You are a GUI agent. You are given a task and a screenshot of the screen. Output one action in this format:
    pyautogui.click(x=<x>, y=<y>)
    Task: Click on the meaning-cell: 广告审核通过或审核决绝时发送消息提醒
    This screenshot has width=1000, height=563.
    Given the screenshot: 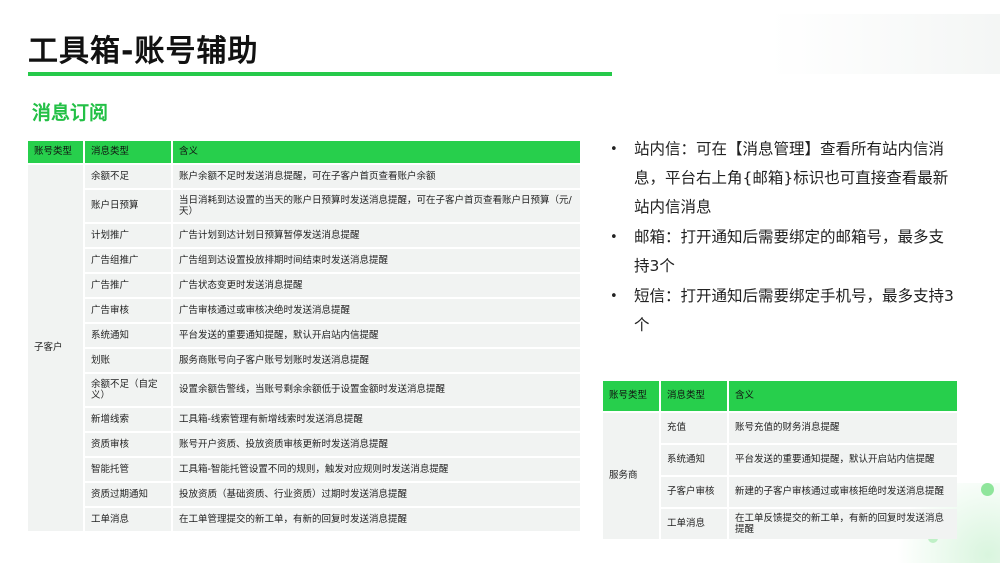 What is the action you would take?
    pyautogui.click(x=376, y=310)
    